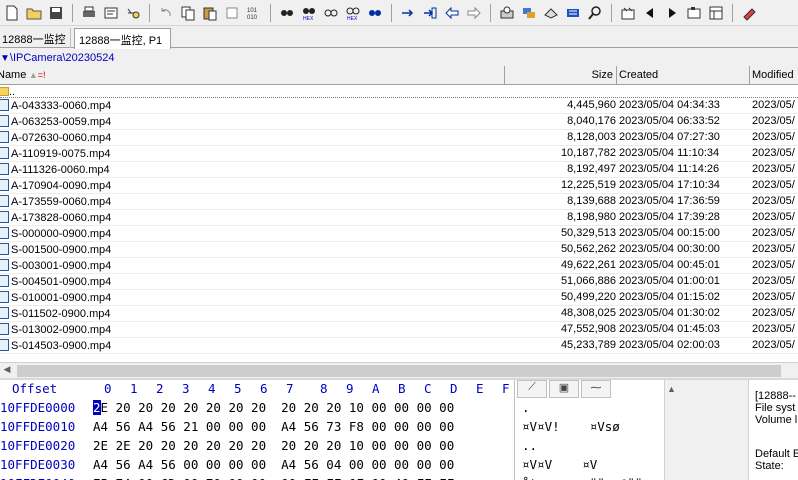  Describe the element at coordinates (309, 13) in the screenshot. I see `find-hex-icon: HEX` at that location.